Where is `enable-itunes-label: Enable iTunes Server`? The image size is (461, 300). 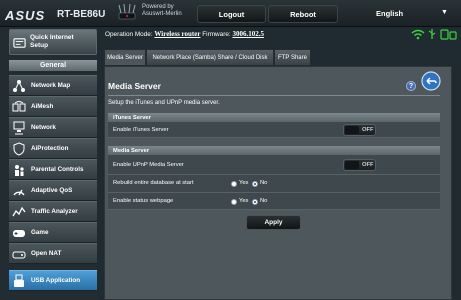
enable-itunes-label: Enable iTunes Server is located at coordinates (141, 130).